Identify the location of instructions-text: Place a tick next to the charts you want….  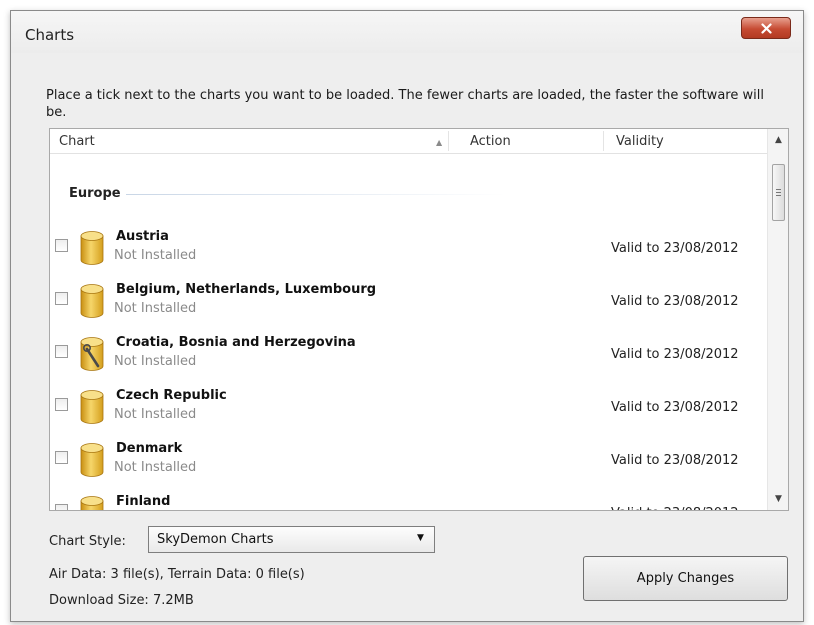
(405, 104).